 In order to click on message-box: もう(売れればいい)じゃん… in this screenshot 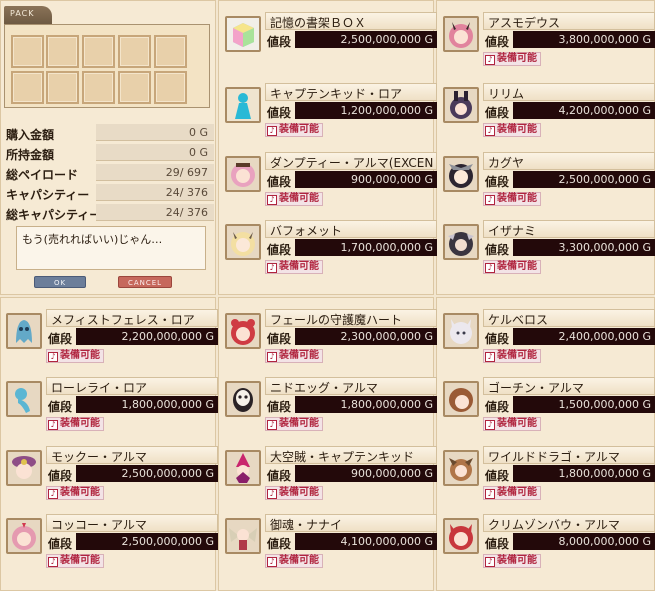, I will do `click(111, 248)`.